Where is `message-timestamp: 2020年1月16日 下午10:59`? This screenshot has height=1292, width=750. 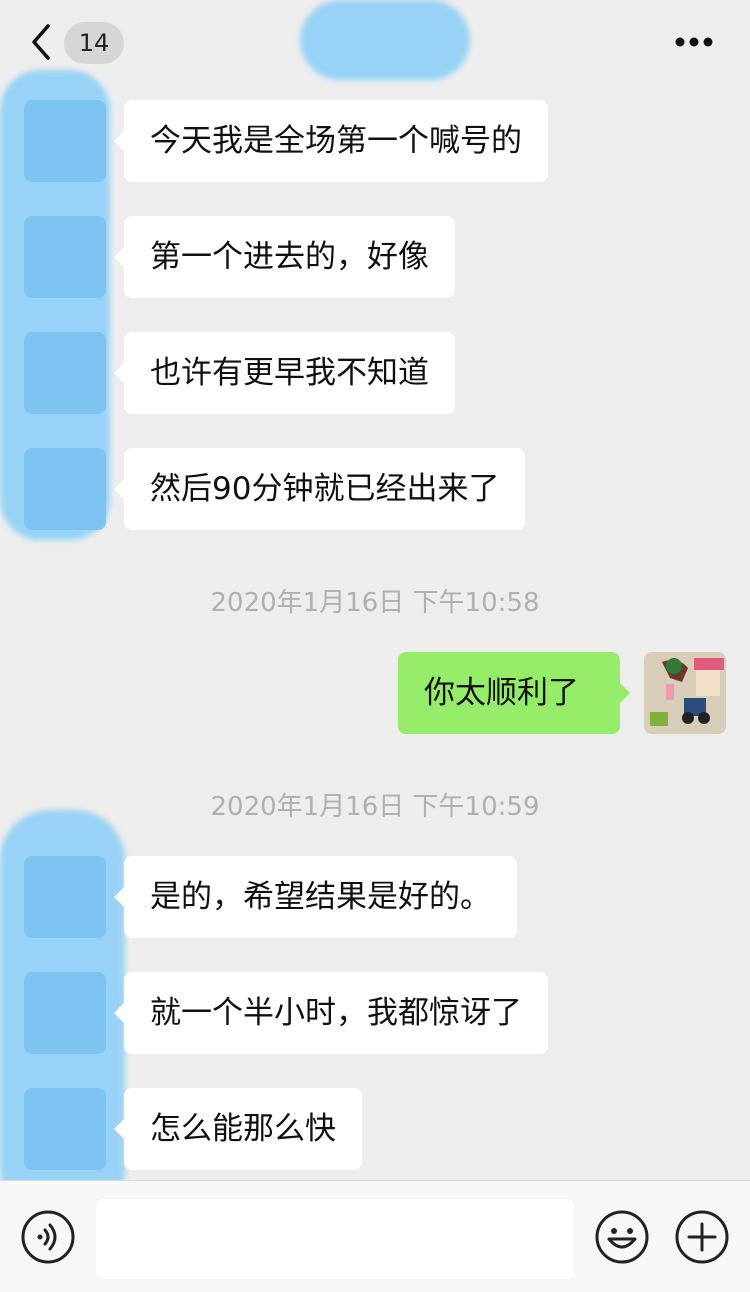
message-timestamp: 2020年1月16日 下午10:59 is located at coordinates (375, 807).